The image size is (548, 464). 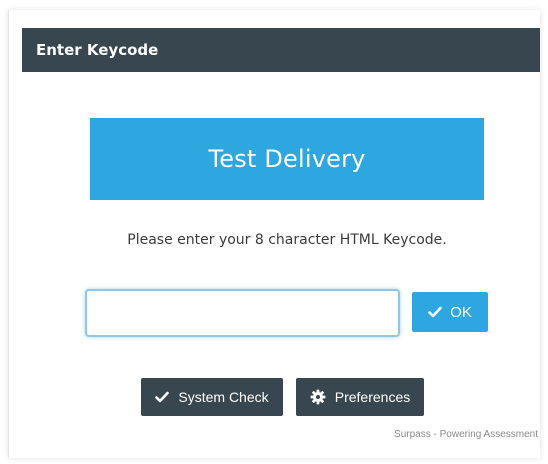 I want to click on system-check-button: System Check, so click(x=212, y=397).